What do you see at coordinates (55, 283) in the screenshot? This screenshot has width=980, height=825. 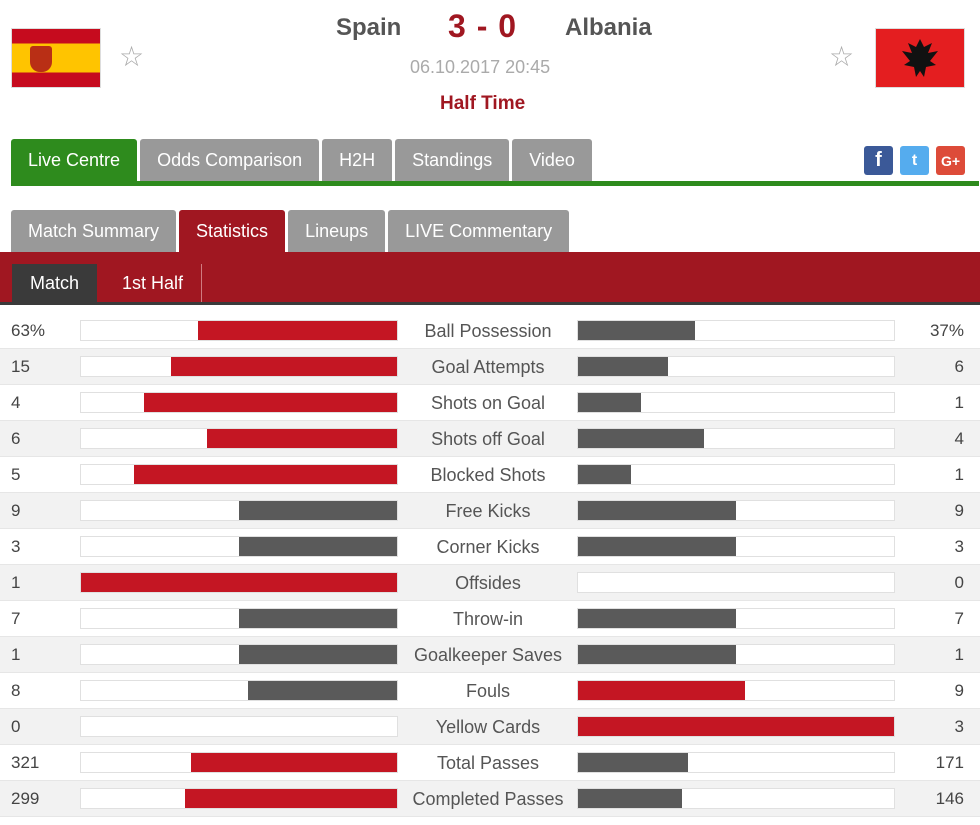 I see `tab-period-match: Match` at bounding box center [55, 283].